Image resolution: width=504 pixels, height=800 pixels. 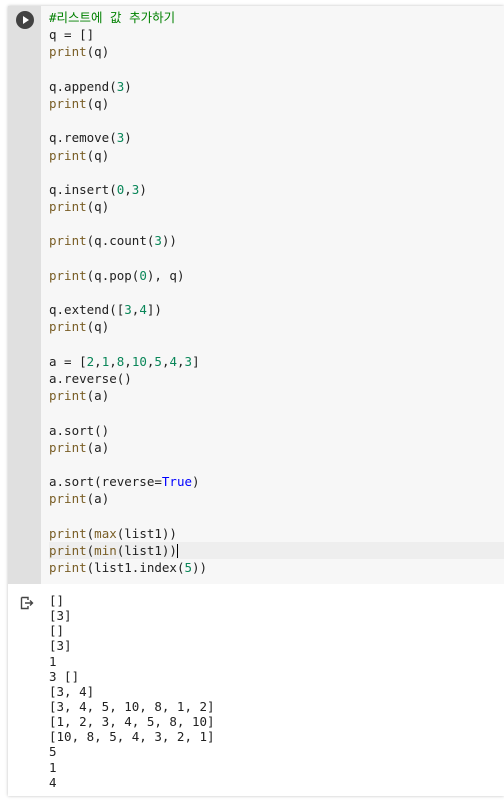 I want to click on code-token: q.append(, so click(x=83, y=86).